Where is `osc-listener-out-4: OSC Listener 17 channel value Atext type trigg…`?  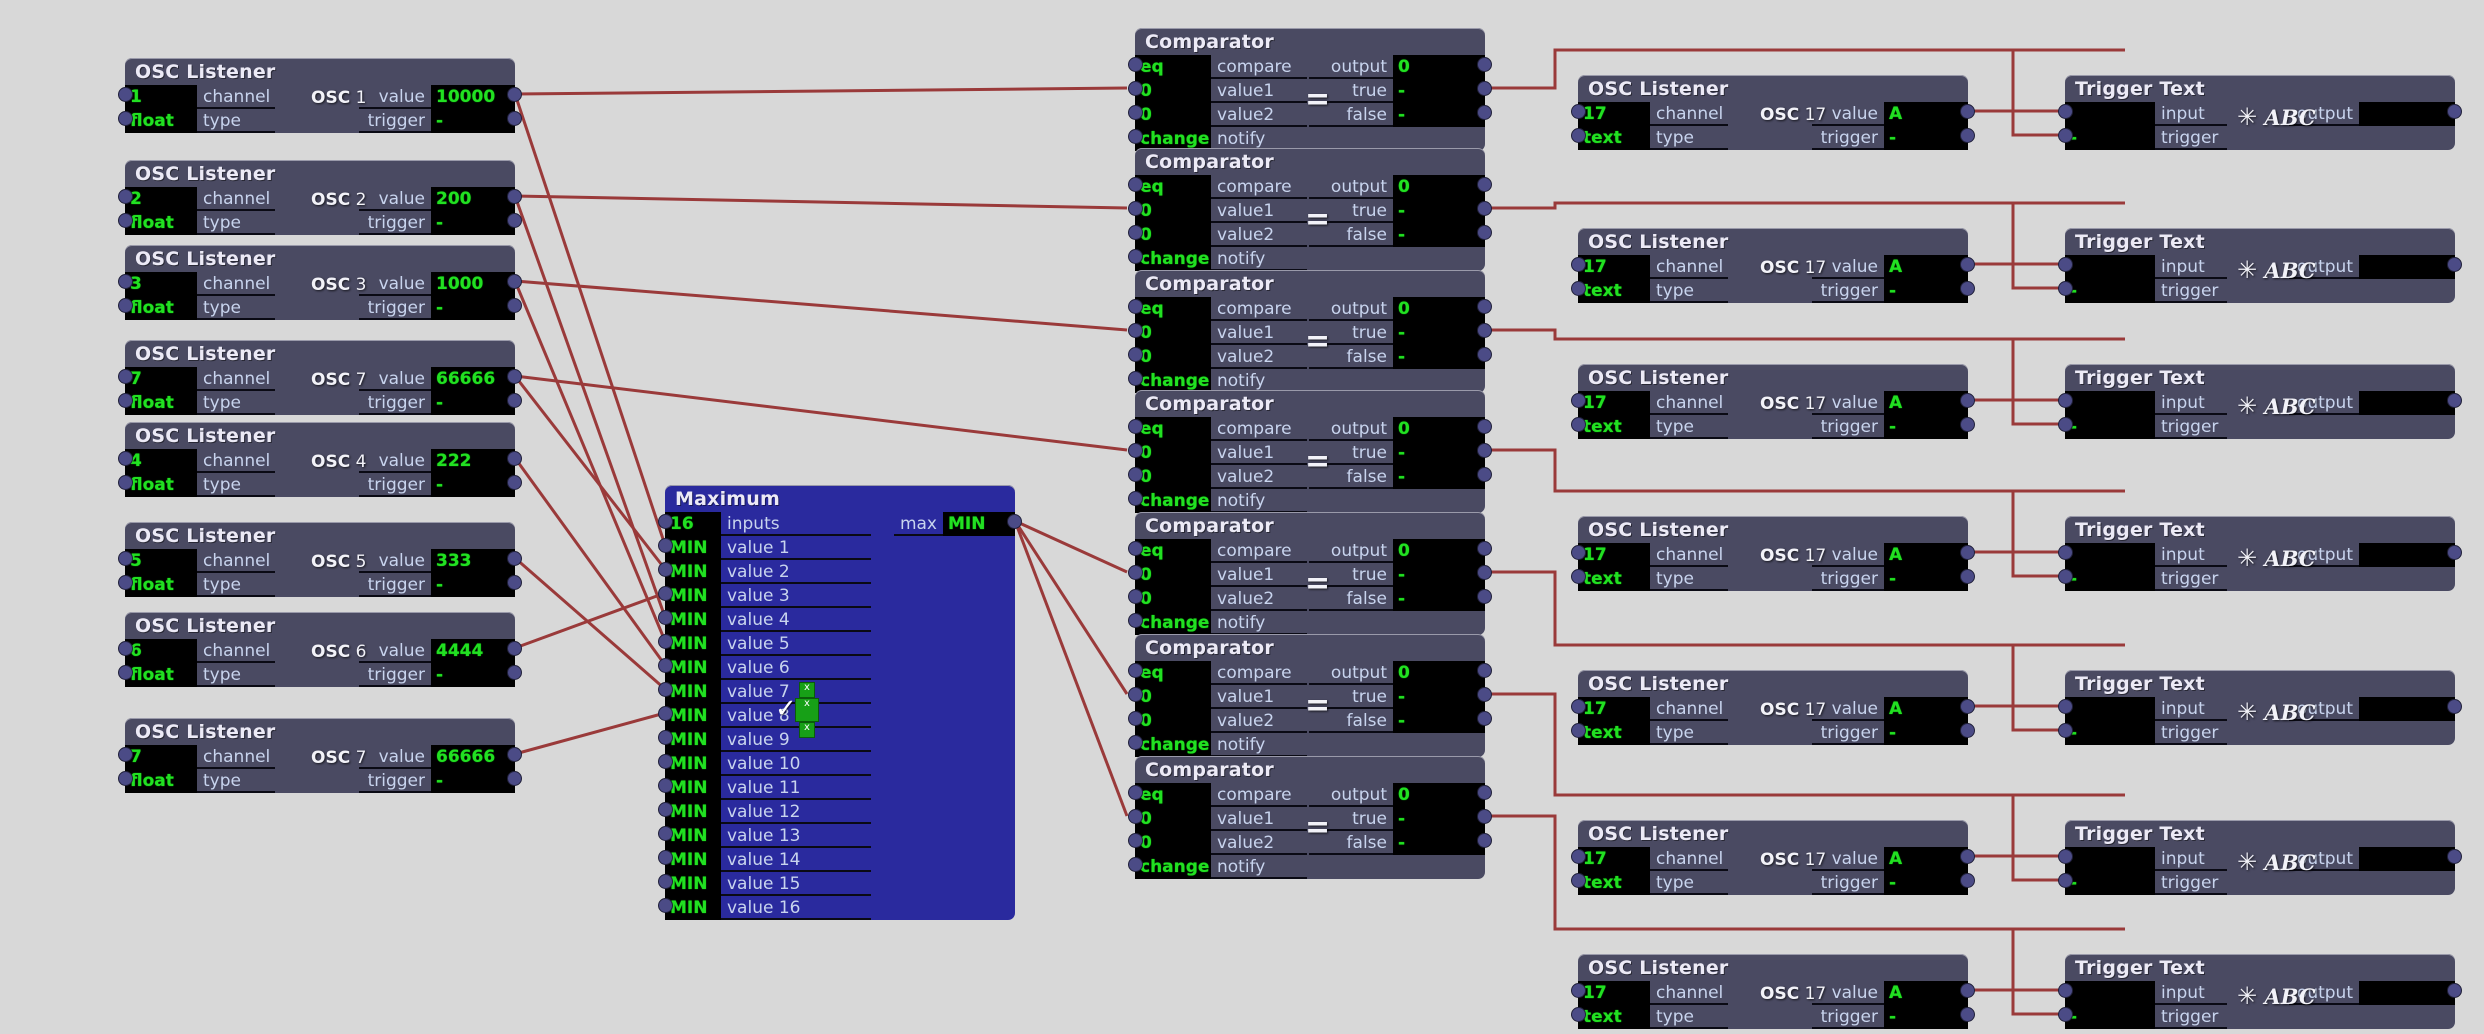 osc-listener-out-4: OSC Listener 17 channel value Atext type trigg… is located at coordinates (1773, 707).